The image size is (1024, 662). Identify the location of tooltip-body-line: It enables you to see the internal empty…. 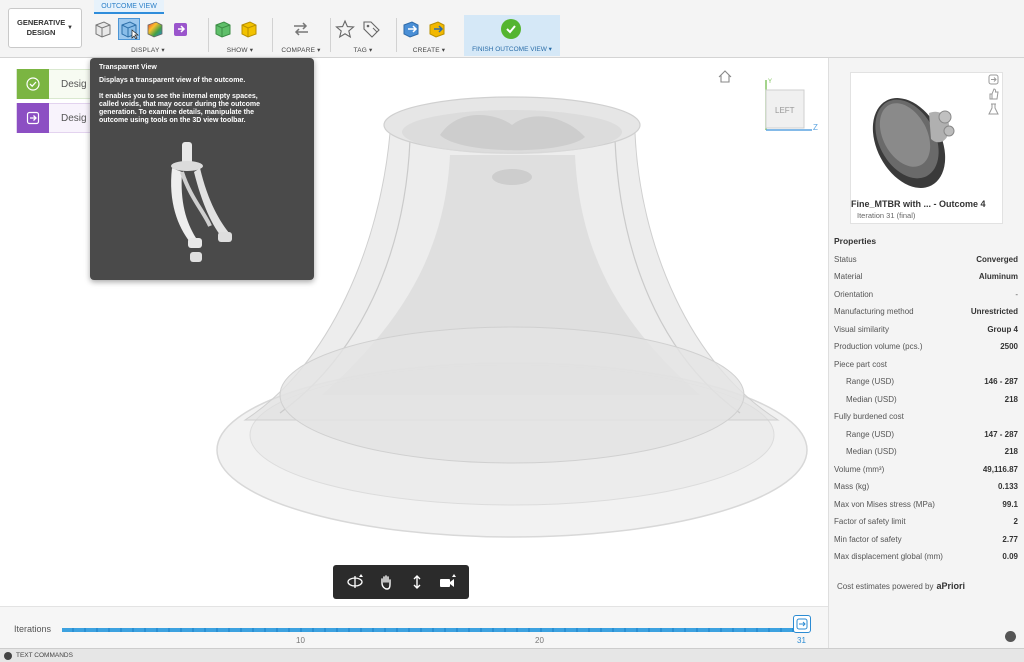
(178, 96).